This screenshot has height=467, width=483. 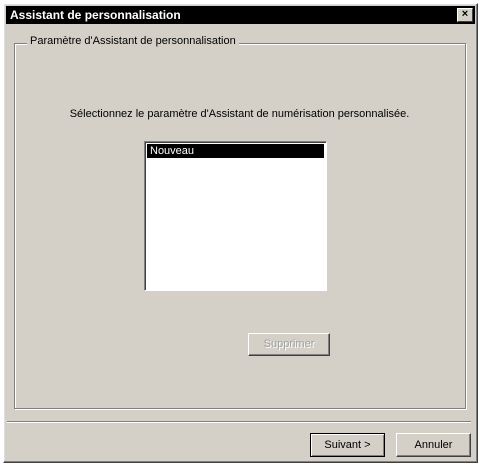 What do you see at coordinates (289, 344) in the screenshot?
I see `delete-button: Supprimer` at bounding box center [289, 344].